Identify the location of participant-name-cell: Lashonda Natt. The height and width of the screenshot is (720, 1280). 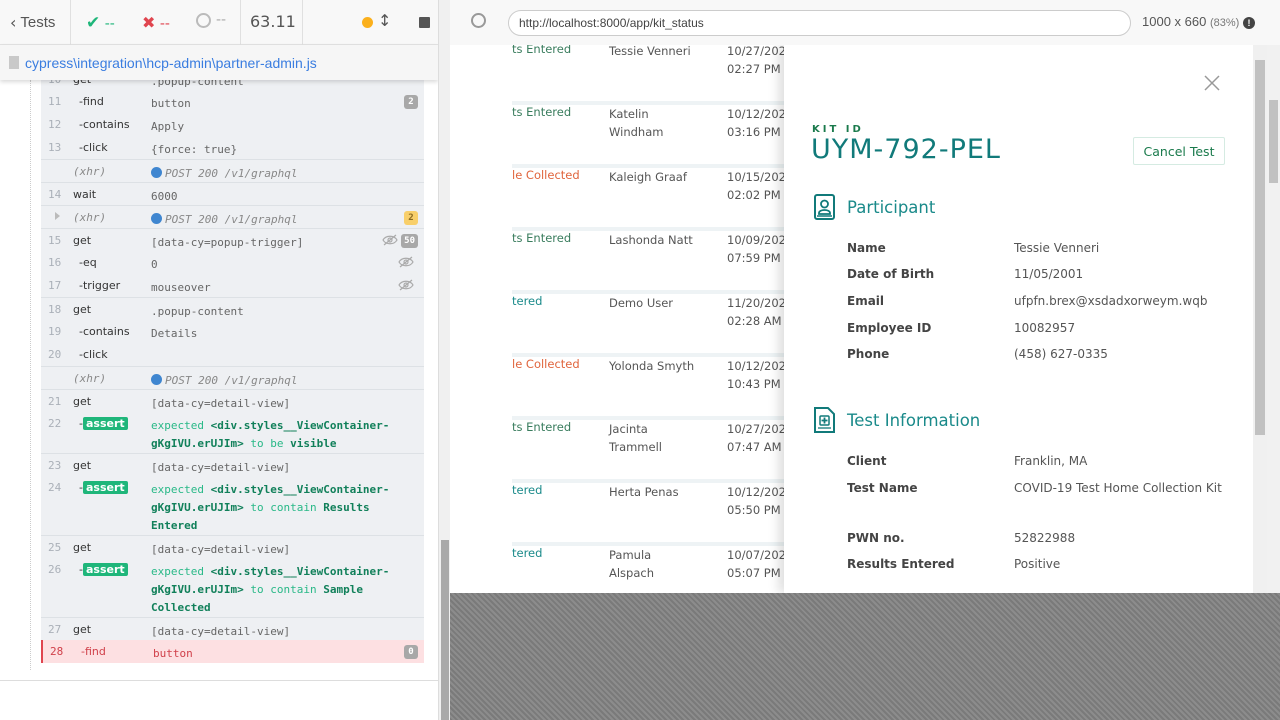
(651, 240).